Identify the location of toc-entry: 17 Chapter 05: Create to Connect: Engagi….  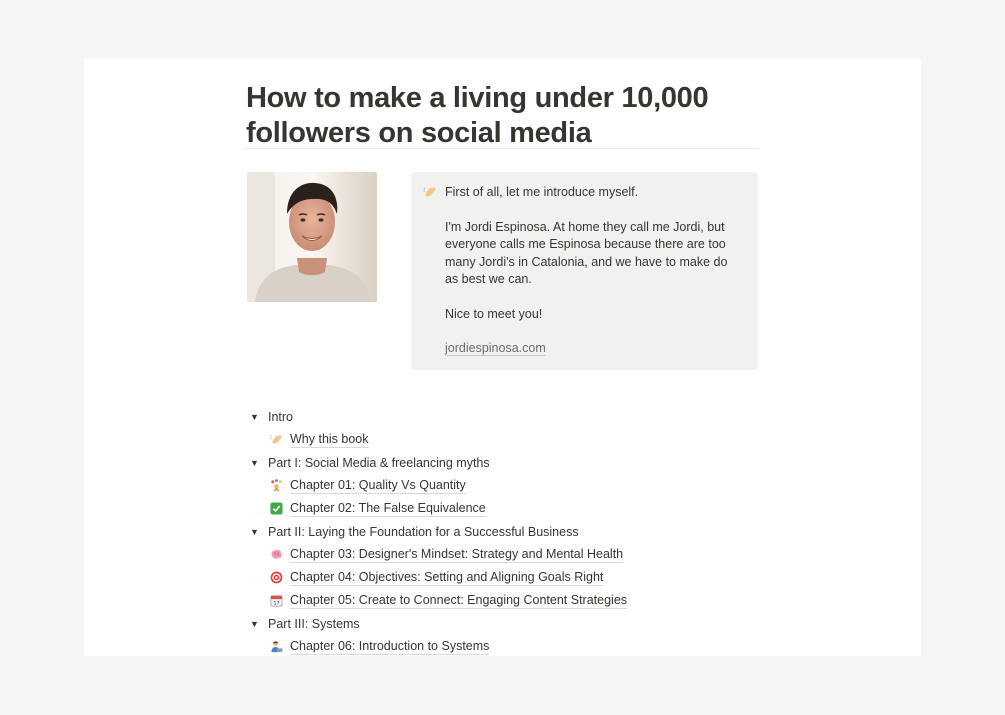
(504, 600).